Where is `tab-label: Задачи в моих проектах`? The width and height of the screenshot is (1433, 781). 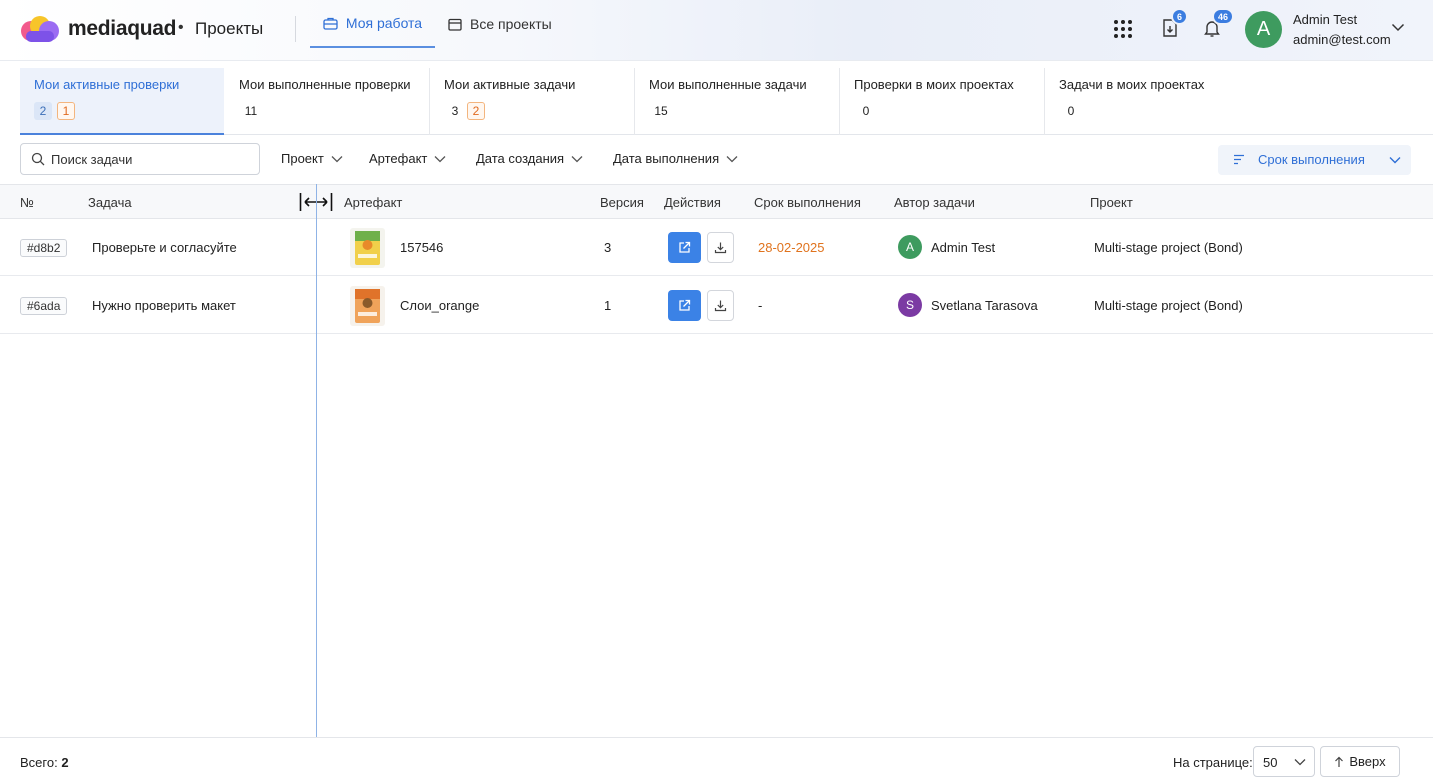 tab-label: Задачи в моих проектах is located at coordinates (1132, 84).